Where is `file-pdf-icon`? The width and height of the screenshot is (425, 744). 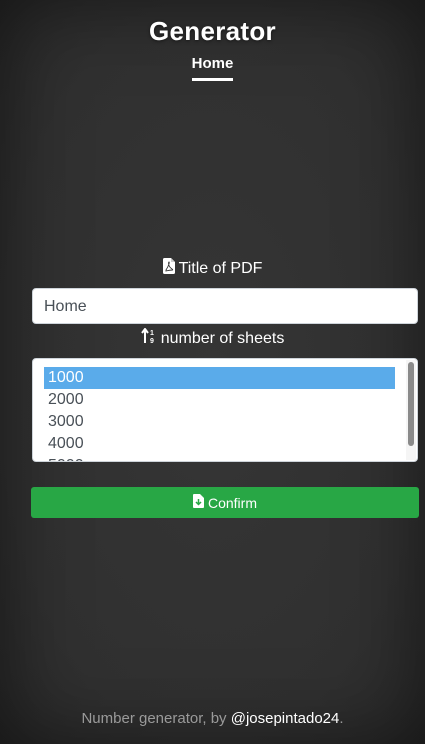 file-pdf-icon is located at coordinates (168, 268).